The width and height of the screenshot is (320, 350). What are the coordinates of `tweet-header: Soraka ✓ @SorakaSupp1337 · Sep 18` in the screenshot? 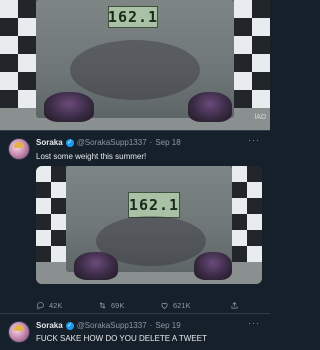 It's located at (108, 142).